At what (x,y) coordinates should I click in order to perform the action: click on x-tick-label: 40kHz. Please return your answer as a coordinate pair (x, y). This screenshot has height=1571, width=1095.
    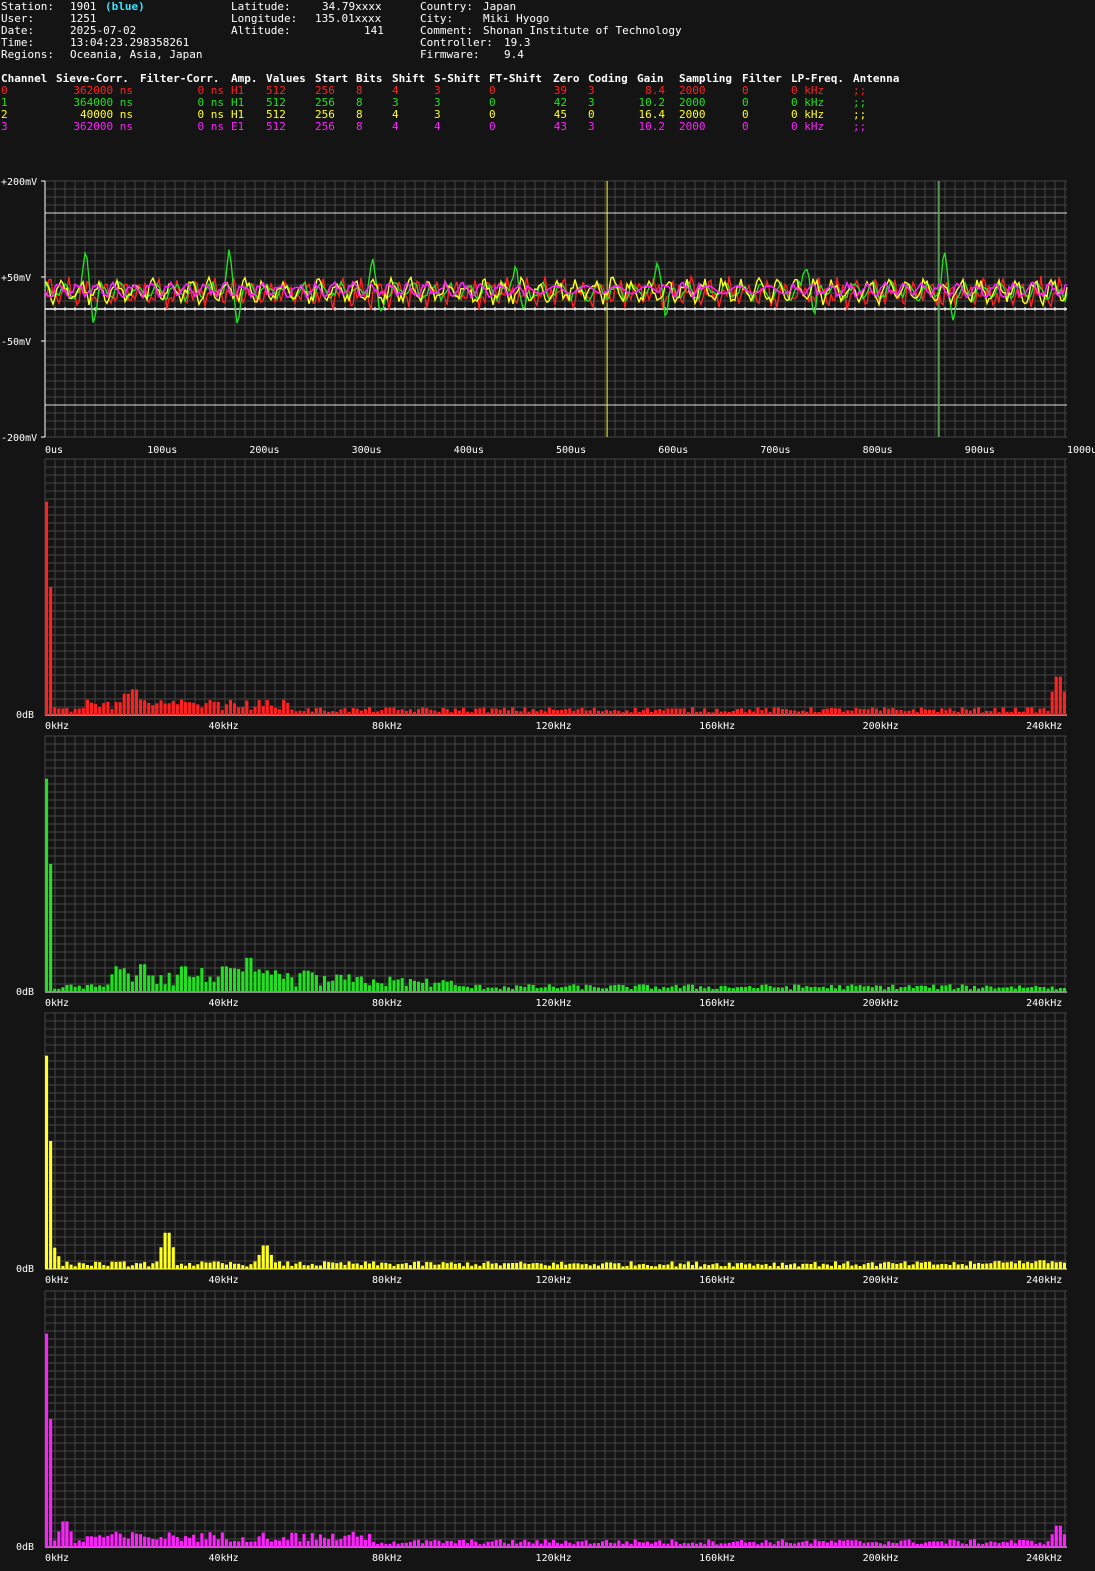
    Looking at the image, I should click on (224, 726).